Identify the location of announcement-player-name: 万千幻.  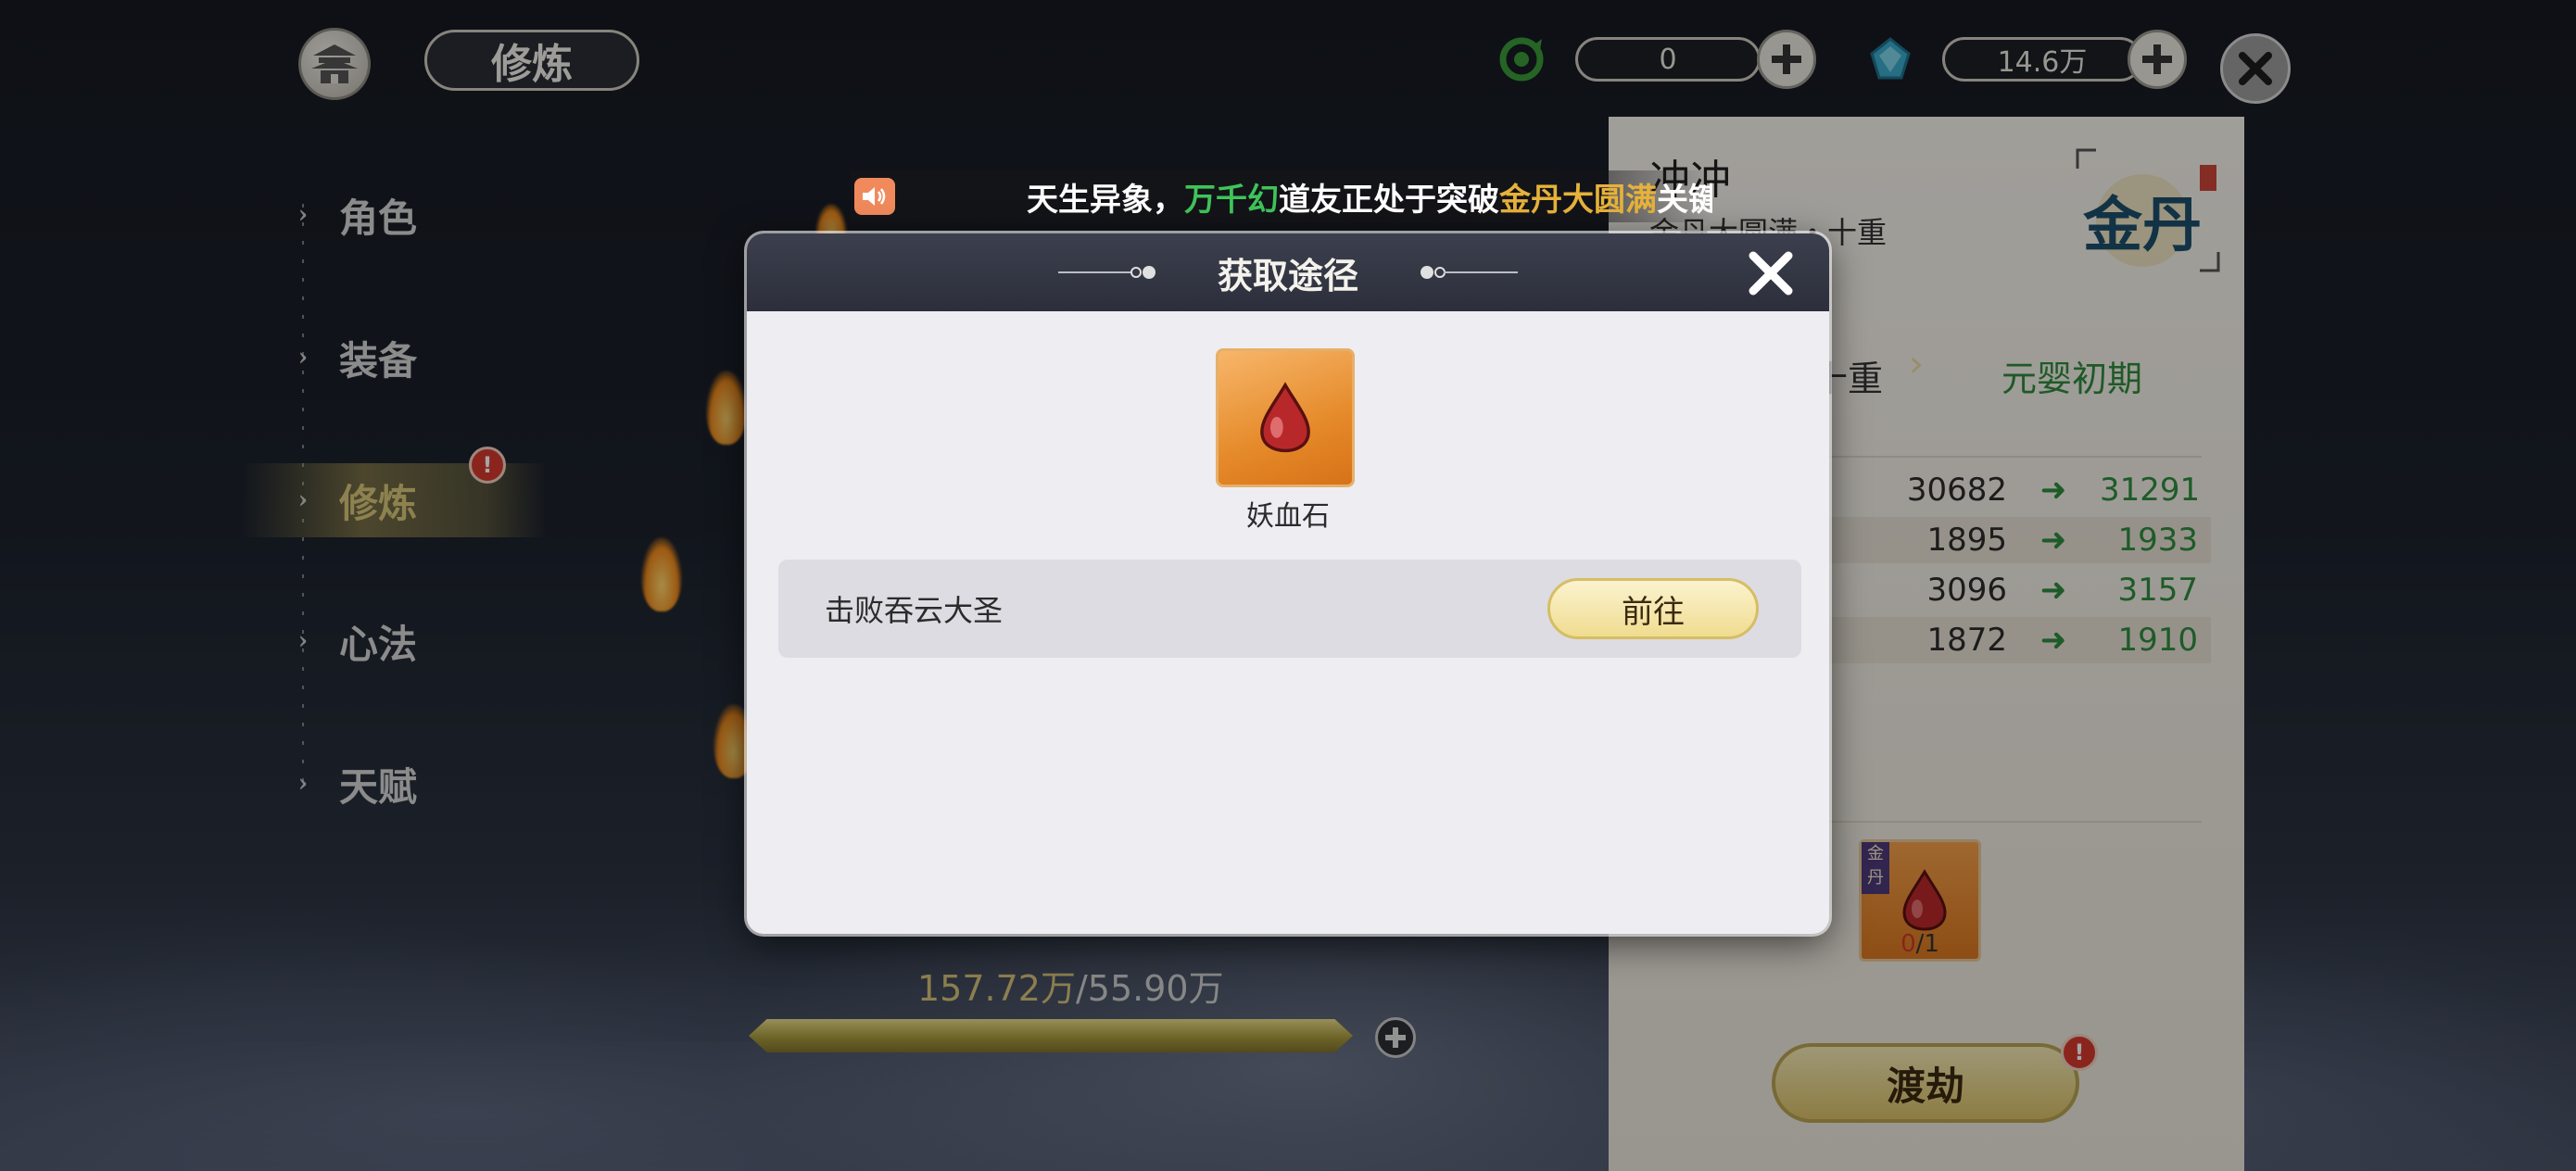
(1231, 200).